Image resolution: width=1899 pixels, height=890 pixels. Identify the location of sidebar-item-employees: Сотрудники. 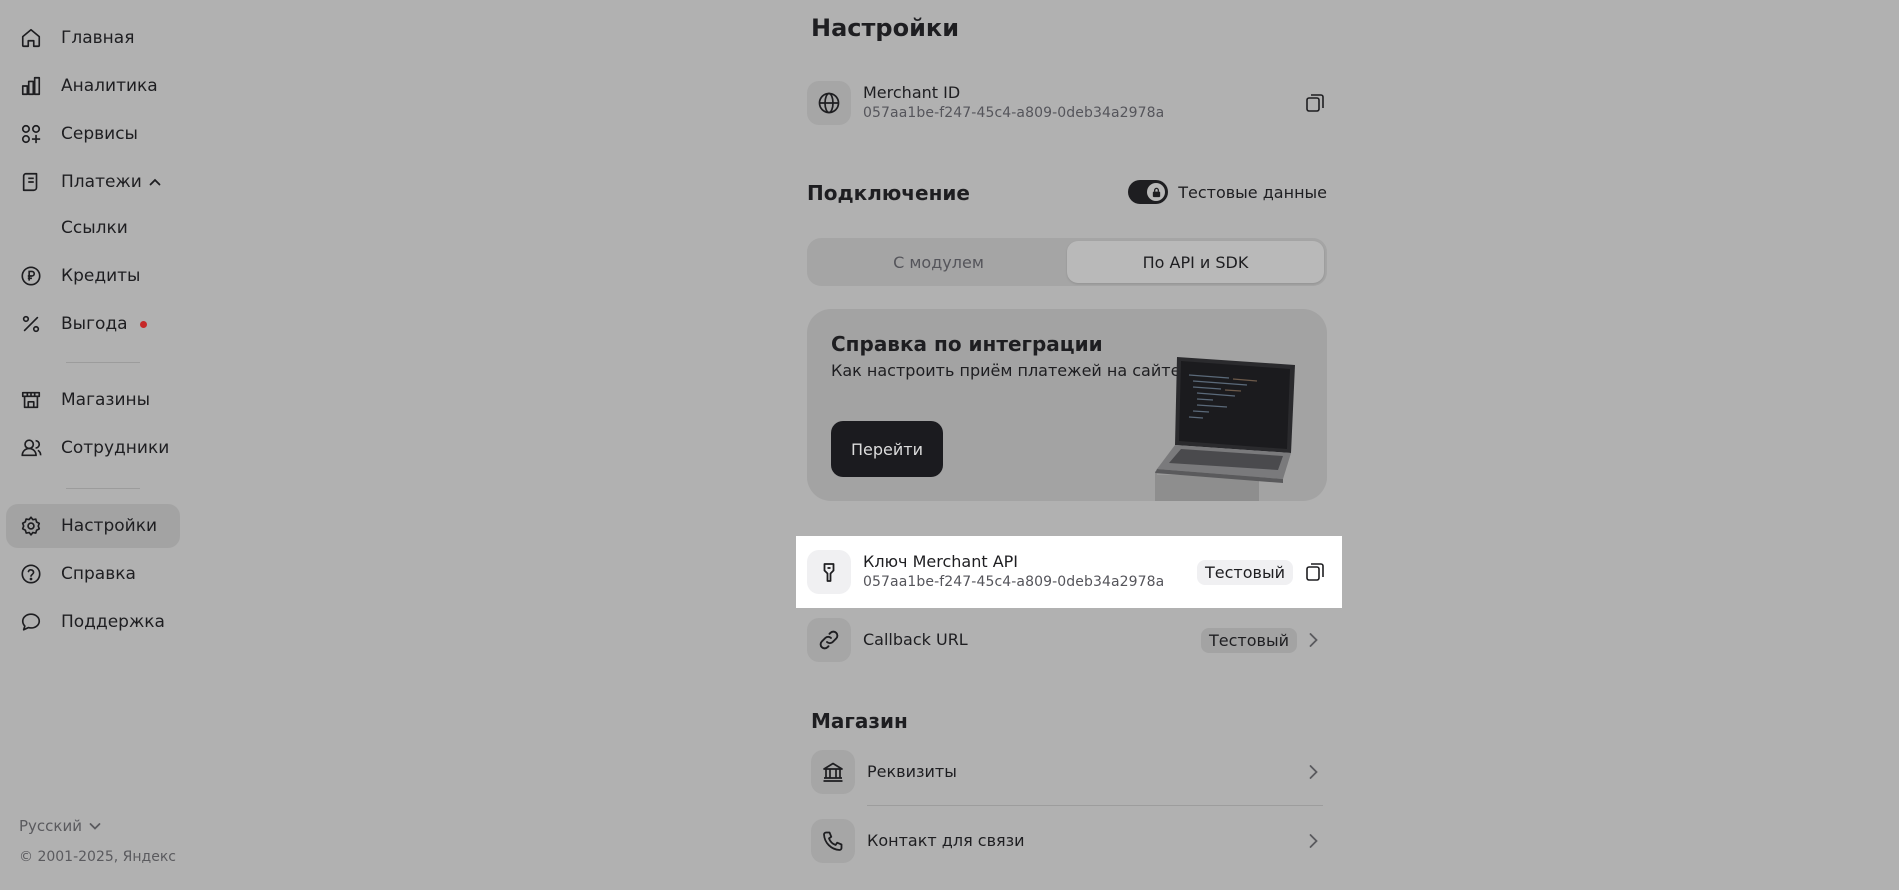
(93, 448).